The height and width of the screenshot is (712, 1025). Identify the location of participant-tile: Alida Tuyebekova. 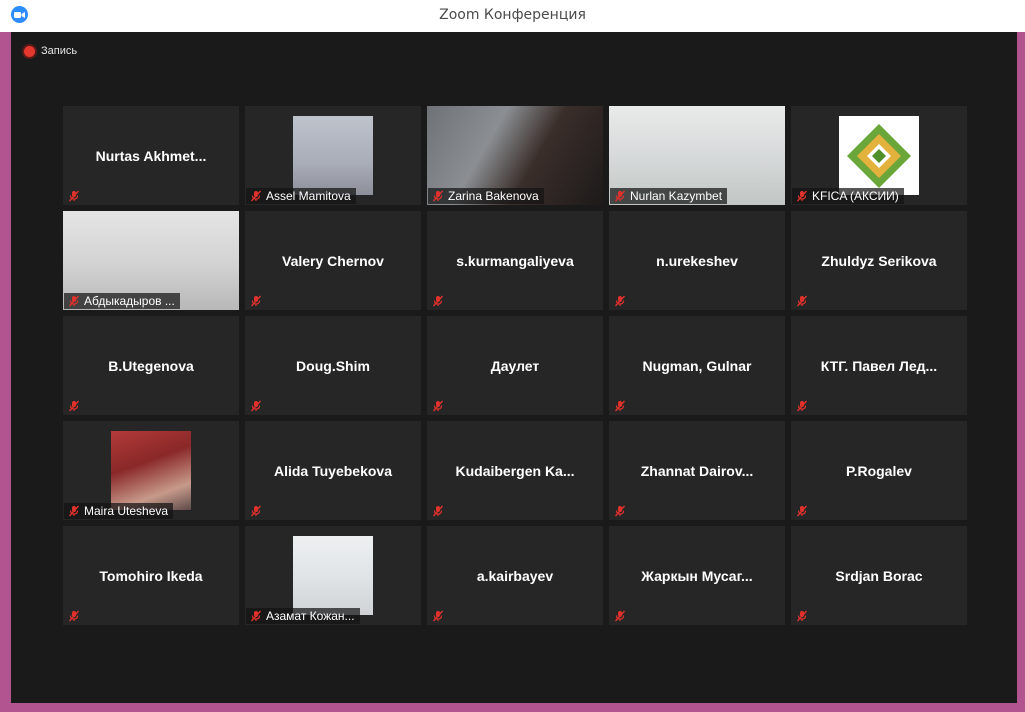
(333, 470).